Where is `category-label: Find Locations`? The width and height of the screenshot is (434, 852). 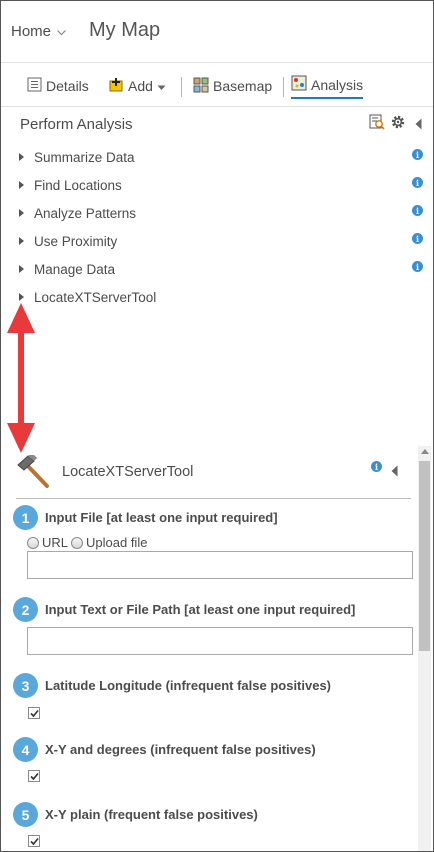 category-label: Find Locations is located at coordinates (78, 185).